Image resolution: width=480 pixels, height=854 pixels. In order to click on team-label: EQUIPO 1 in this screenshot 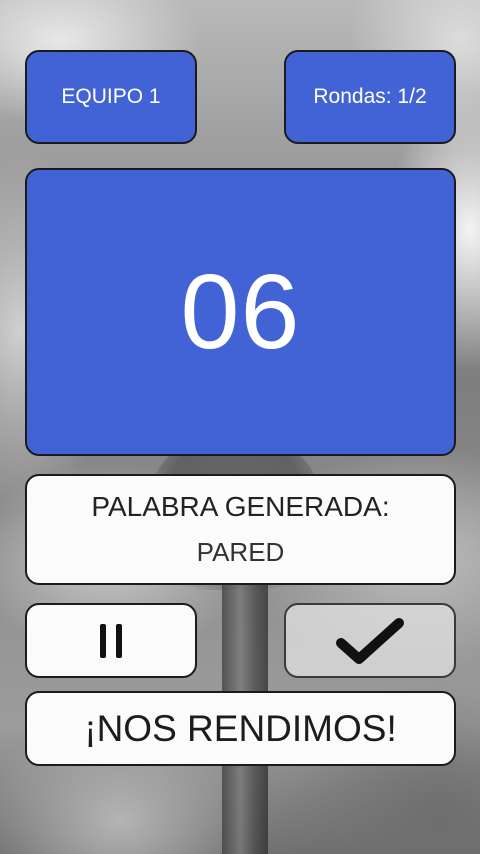, I will do `click(111, 96)`.